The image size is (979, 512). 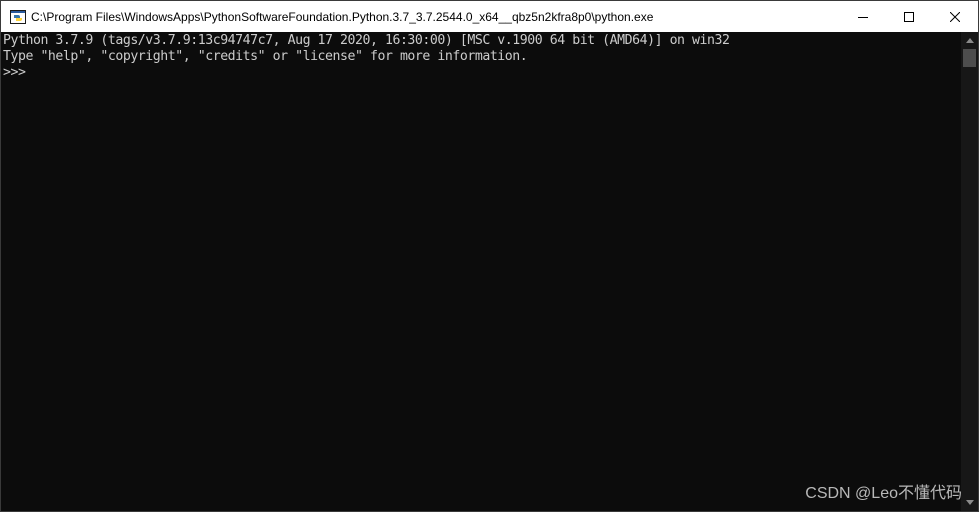 What do you see at coordinates (883, 493) in the screenshot?
I see `watermark: CSDN @Leo不懂代码` at bounding box center [883, 493].